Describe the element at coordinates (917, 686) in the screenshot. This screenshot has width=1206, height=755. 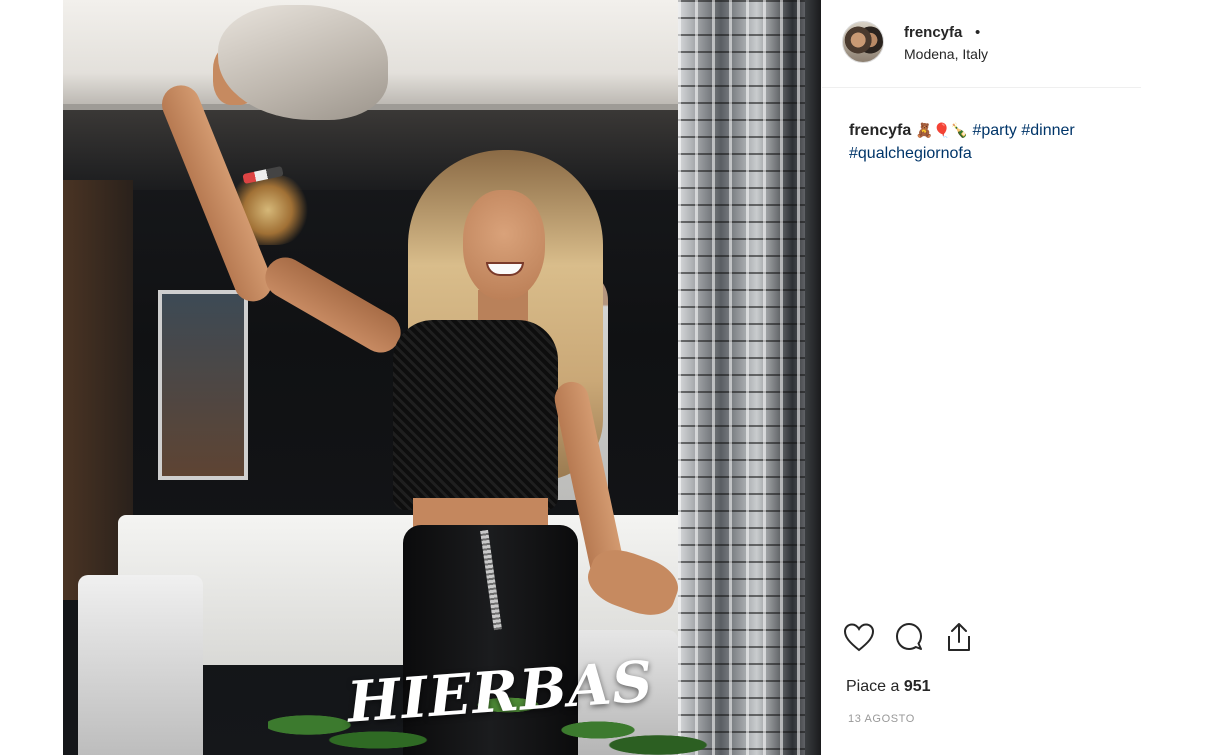
I see `likes-number: 951` at that location.